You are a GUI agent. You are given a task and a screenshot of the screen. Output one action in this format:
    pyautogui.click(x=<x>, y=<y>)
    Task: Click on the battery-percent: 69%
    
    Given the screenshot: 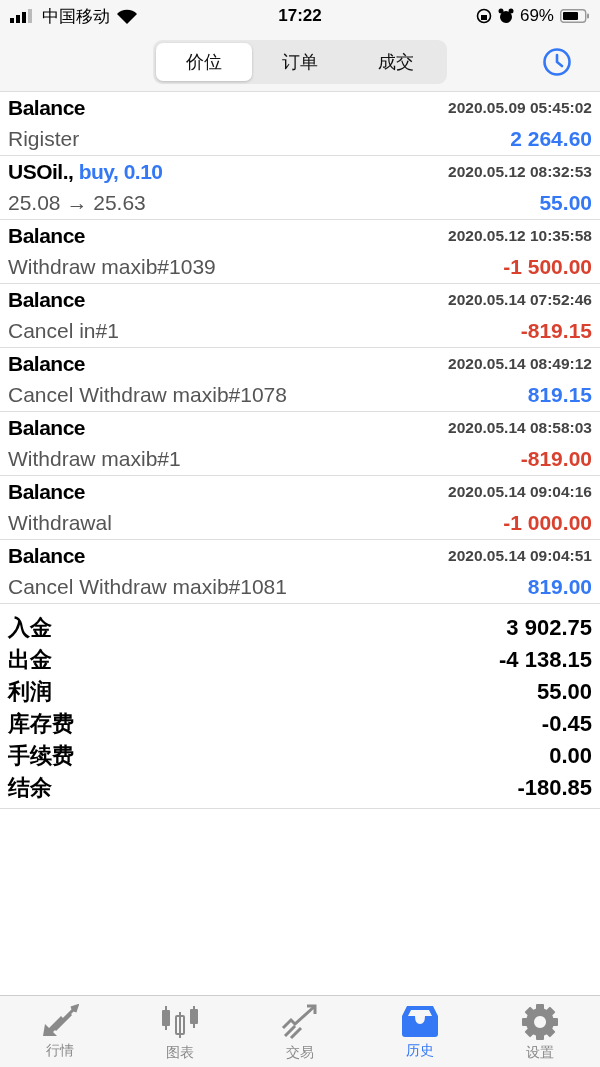 What is the action you would take?
    pyautogui.click(x=536, y=16)
    